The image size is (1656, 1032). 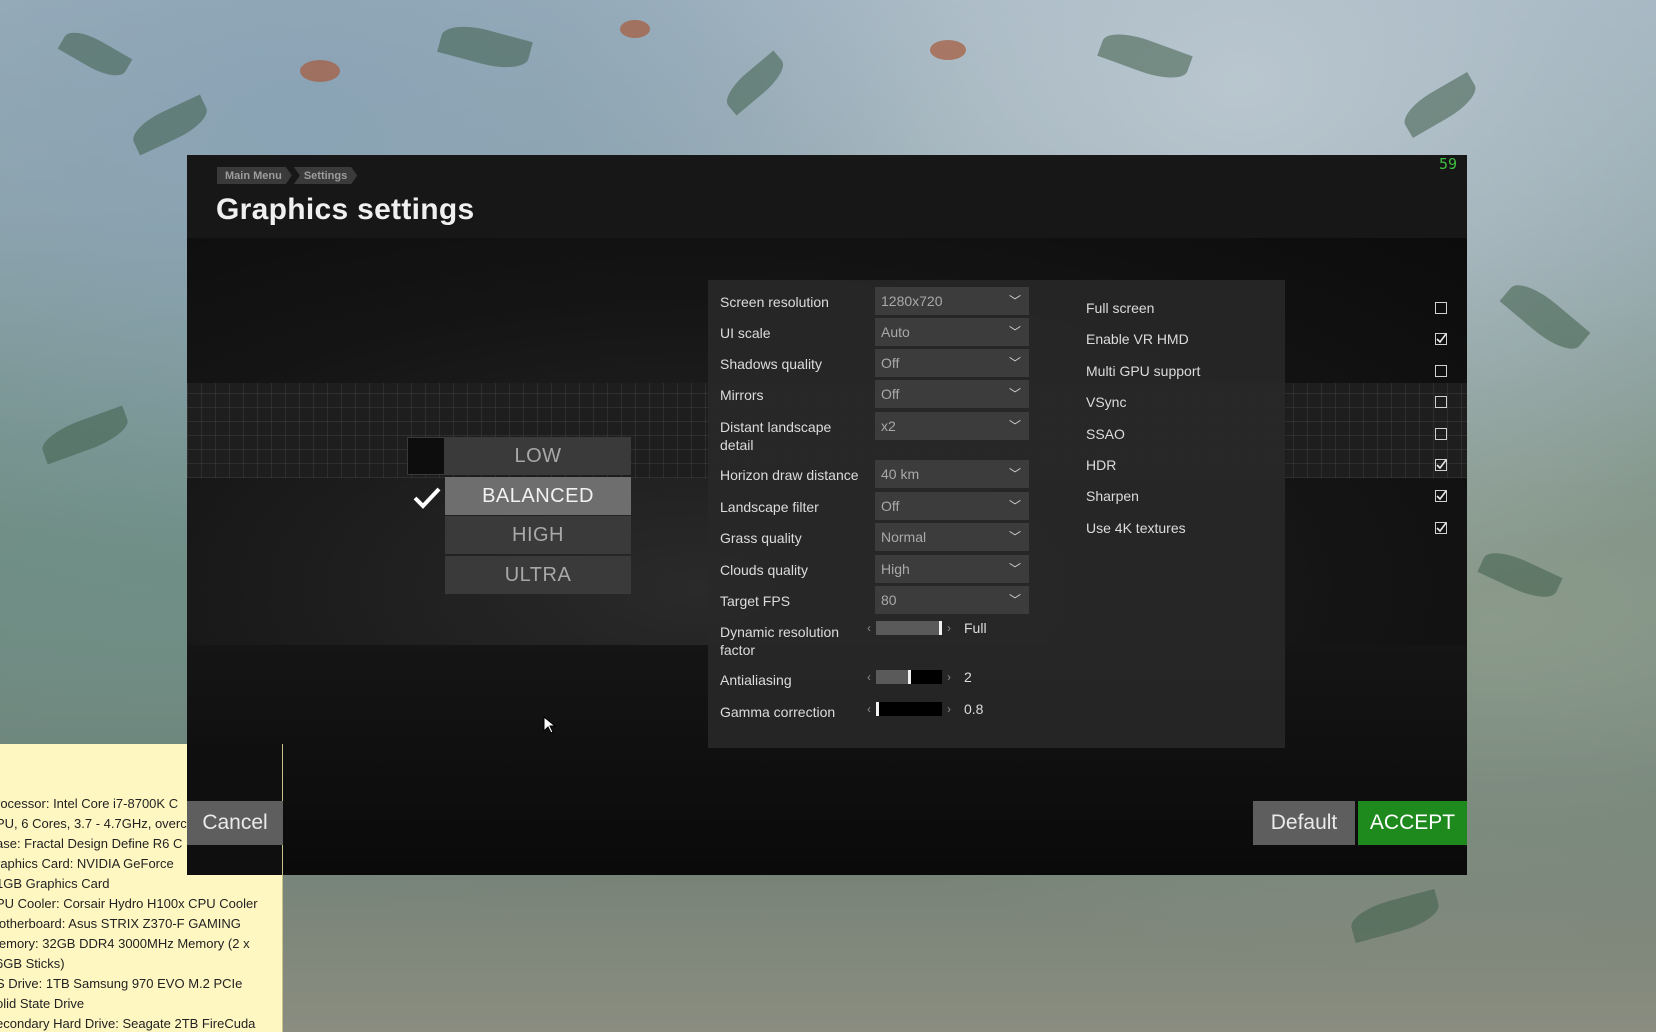 I want to click on specs-line: lemory: 32GB DDR4 3000MHz Memory (2 x, so click(x=125, y=943).